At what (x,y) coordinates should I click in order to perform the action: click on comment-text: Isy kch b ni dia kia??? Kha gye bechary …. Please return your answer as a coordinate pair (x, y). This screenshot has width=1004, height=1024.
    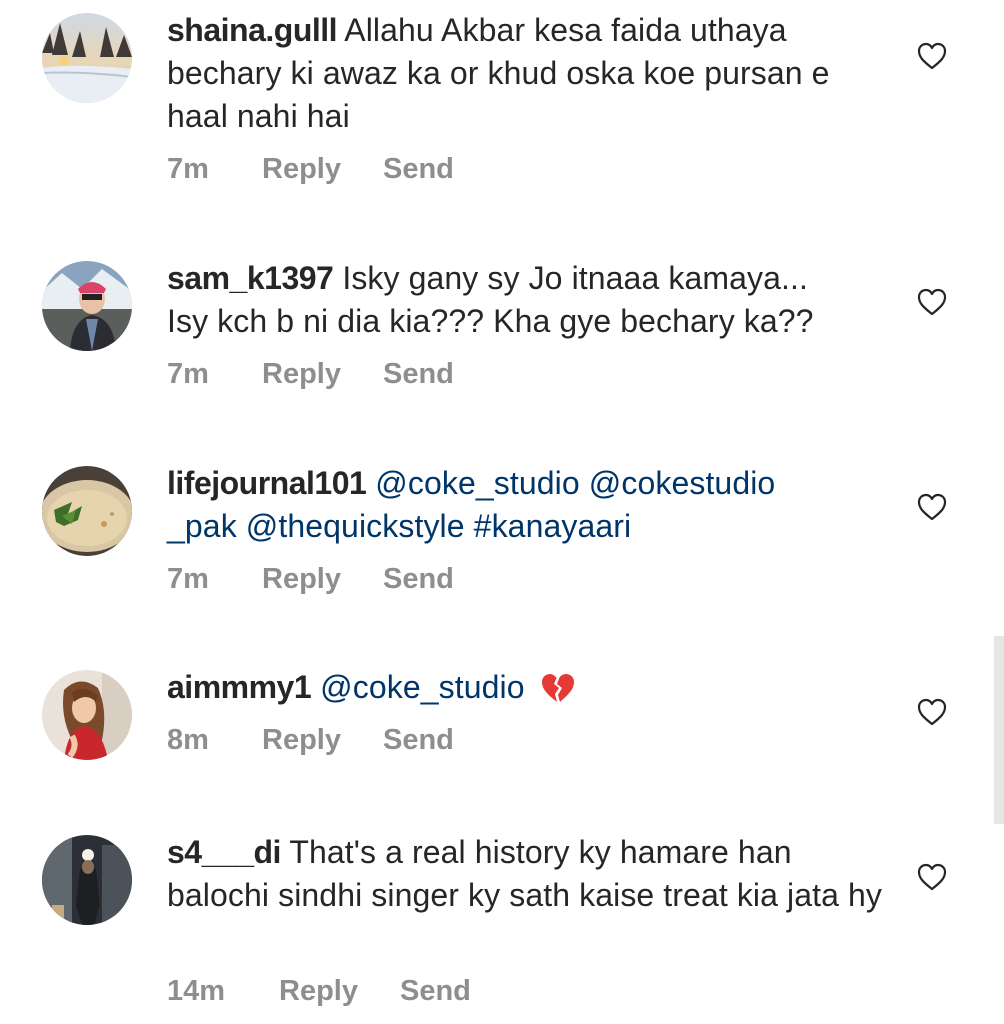
    Looking at the image, I should click on (490, 321).